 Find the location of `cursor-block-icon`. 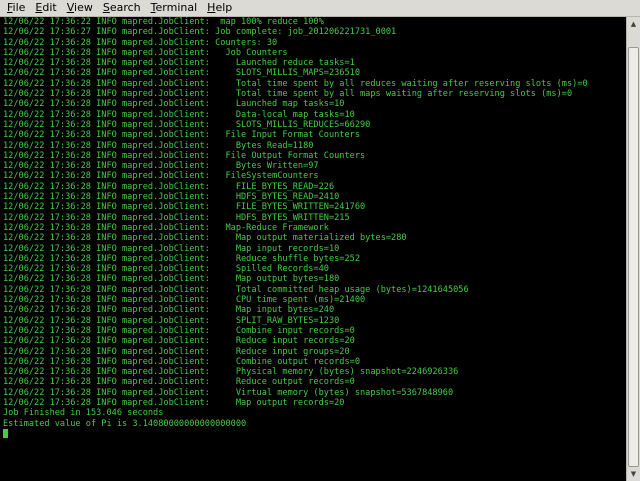

cursor-block-icon is located at coordinates (5, 433).